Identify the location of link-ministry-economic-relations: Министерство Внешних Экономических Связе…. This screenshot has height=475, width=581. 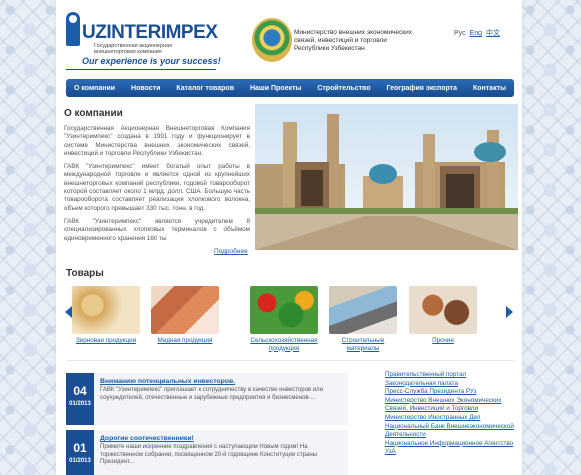
(451, 405).